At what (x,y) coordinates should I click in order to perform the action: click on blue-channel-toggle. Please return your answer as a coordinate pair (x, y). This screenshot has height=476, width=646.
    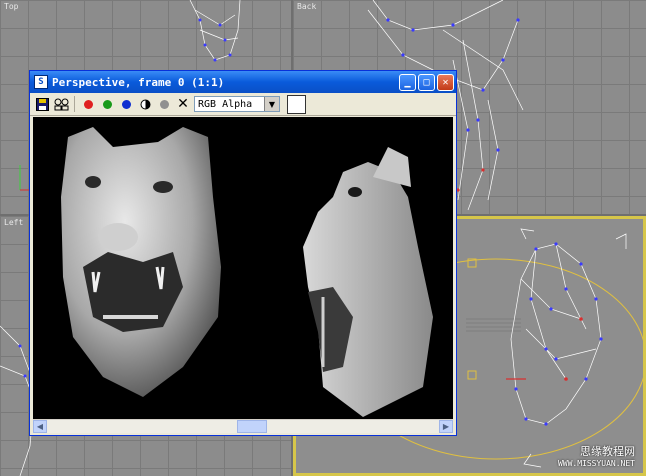
    Looking at the image, I should click on (126, 104).